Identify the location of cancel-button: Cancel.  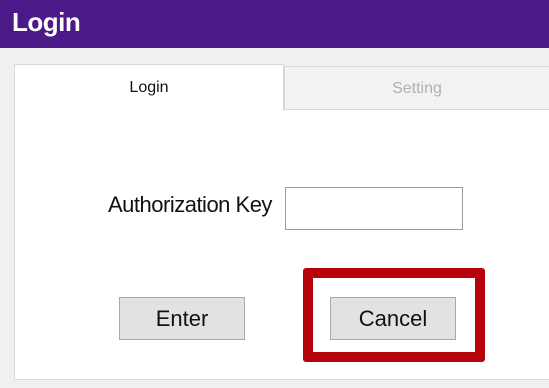
(393, 318).